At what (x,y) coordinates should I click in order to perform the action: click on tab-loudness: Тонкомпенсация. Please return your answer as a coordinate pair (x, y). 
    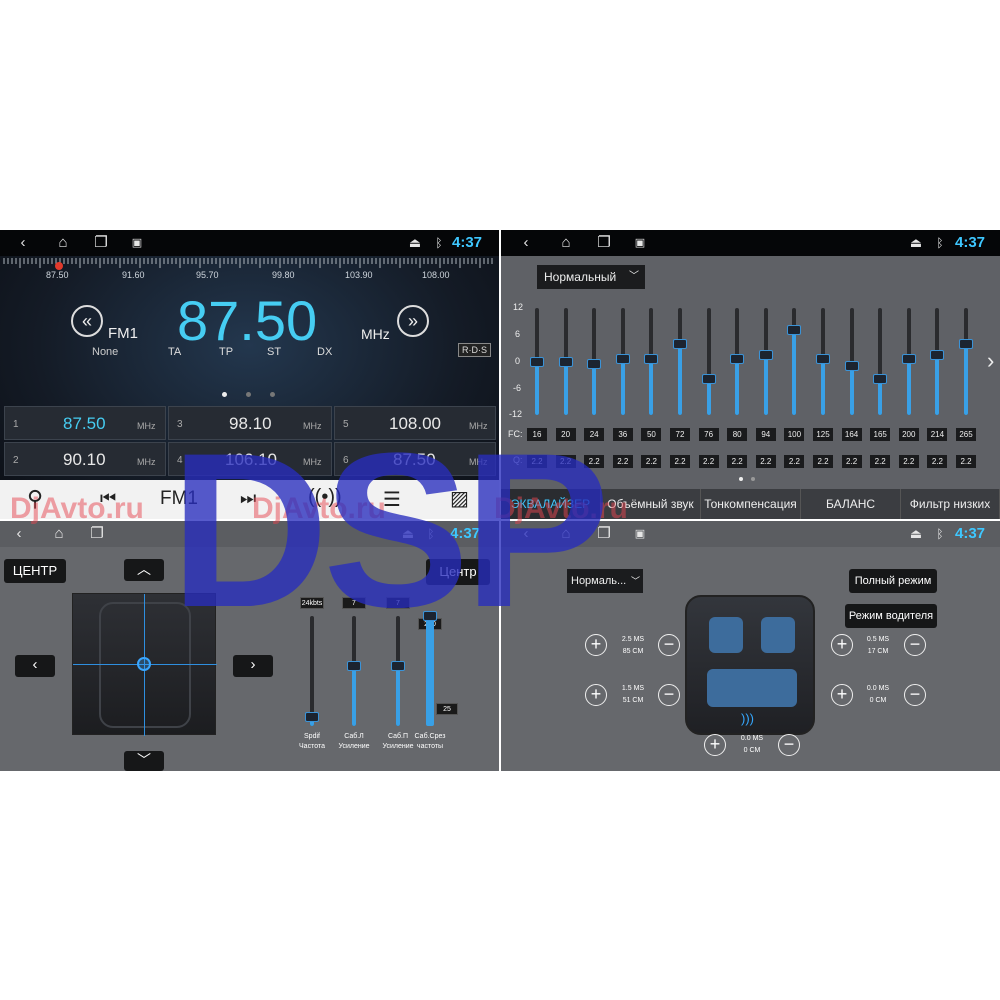
    Looking at the image, I should click on (751, 504).